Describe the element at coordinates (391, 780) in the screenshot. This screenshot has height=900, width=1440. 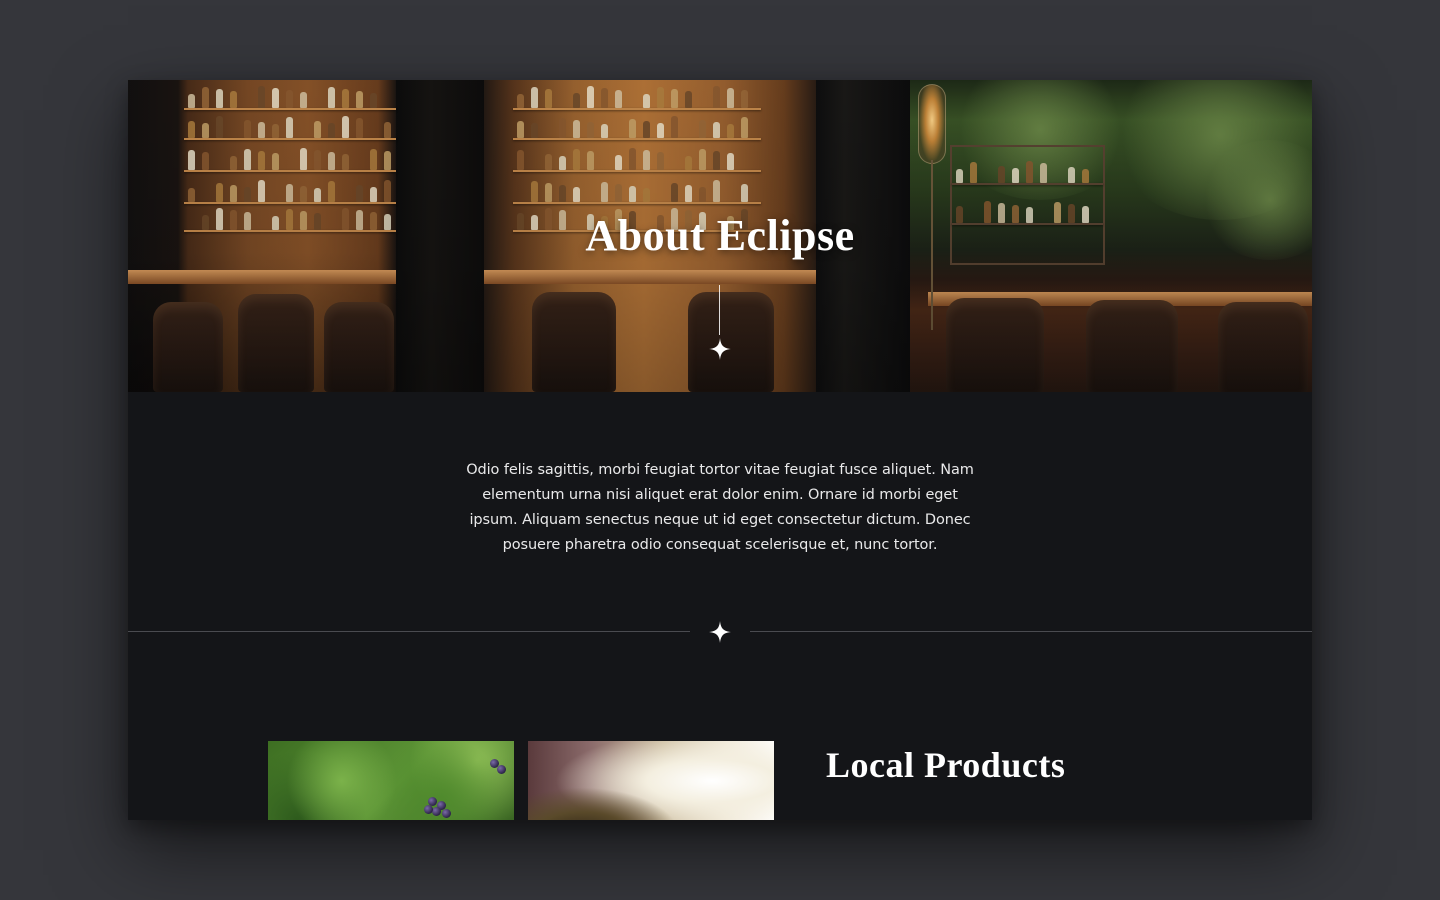
I see `grapevine-image` at that location.